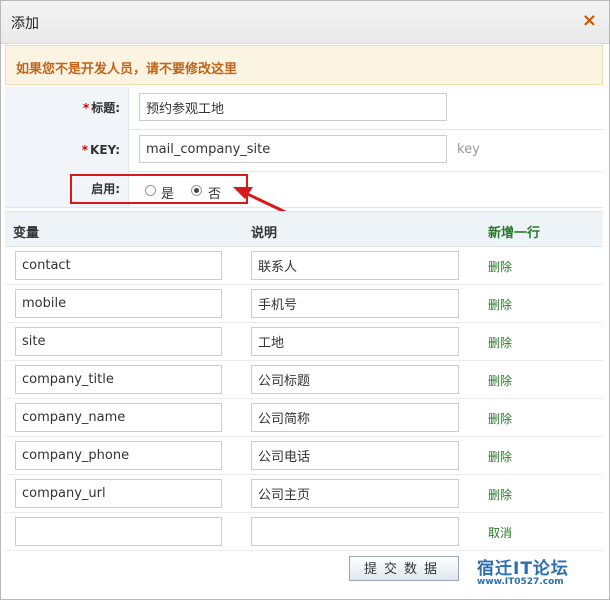 This screenshot has height=601, width=610. I want to click on cancel-row-link: 取消, so click(500, 532).